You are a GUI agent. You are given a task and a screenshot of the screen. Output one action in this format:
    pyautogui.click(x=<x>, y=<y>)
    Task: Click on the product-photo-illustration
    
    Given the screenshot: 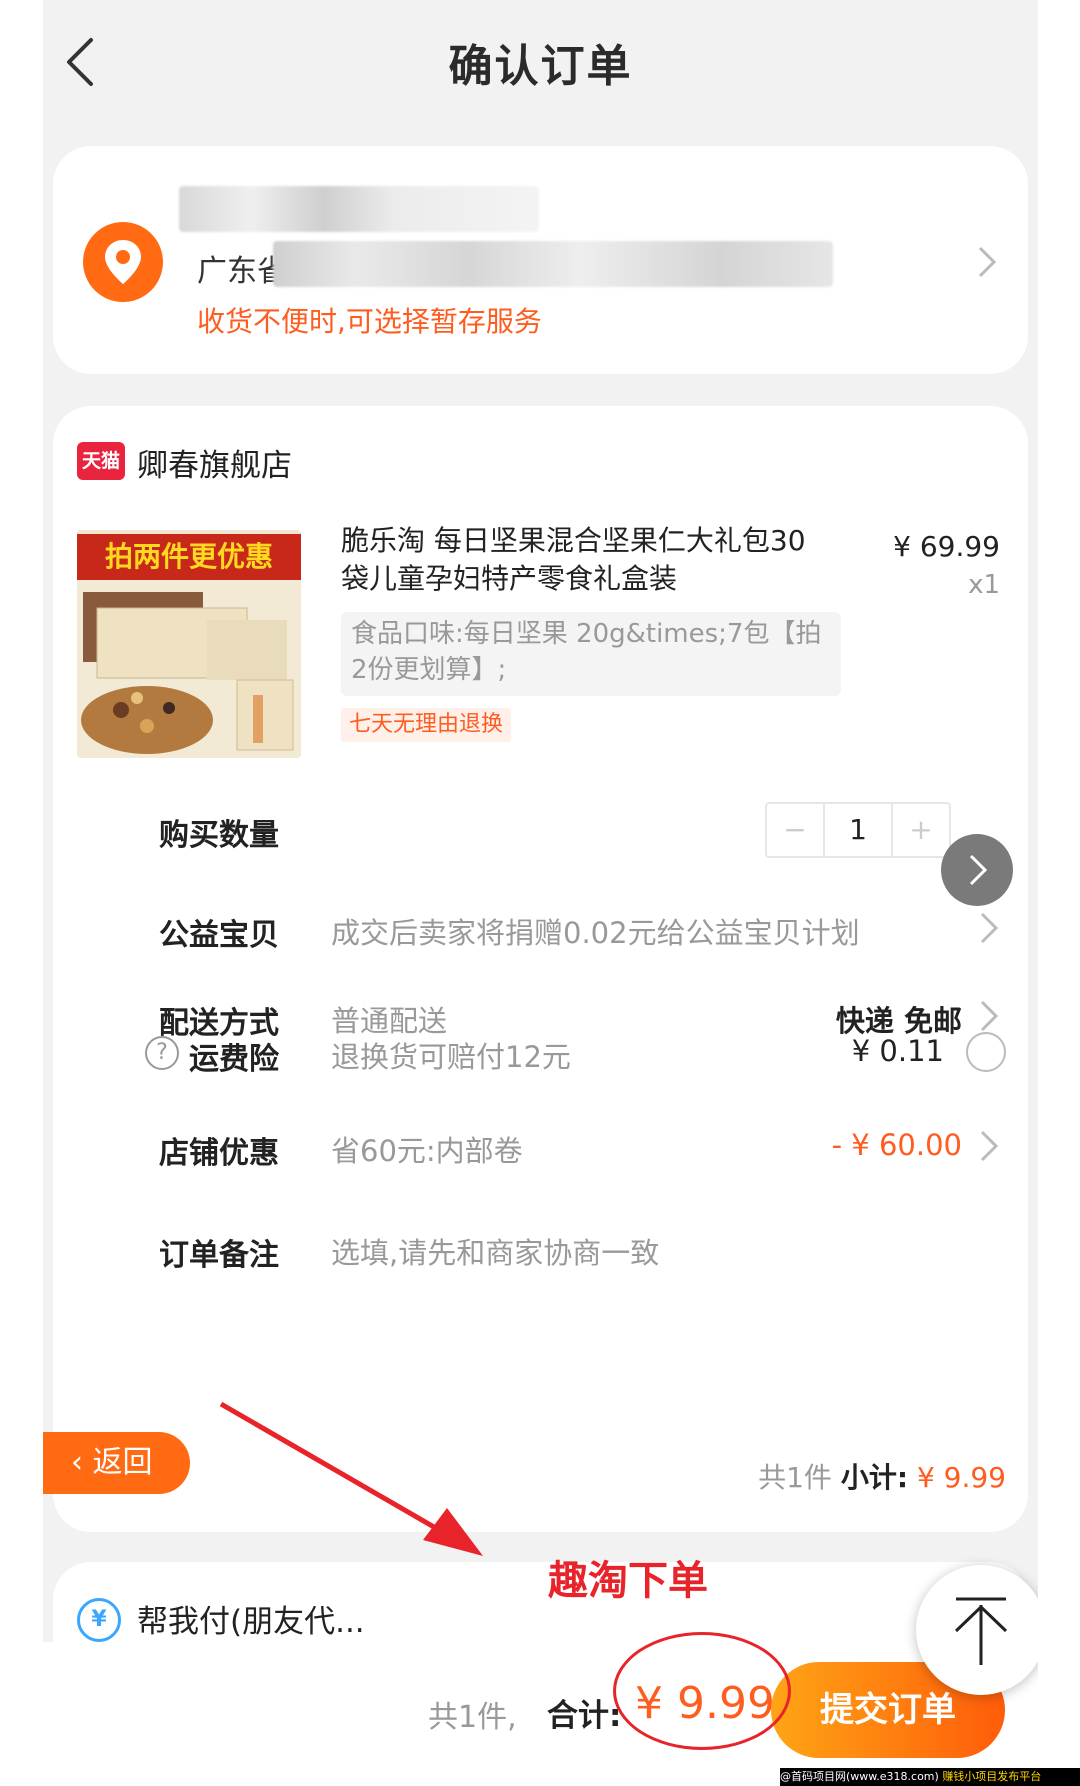 What is the action you would take?
    pyautogui.click(x=189, y=669)
    